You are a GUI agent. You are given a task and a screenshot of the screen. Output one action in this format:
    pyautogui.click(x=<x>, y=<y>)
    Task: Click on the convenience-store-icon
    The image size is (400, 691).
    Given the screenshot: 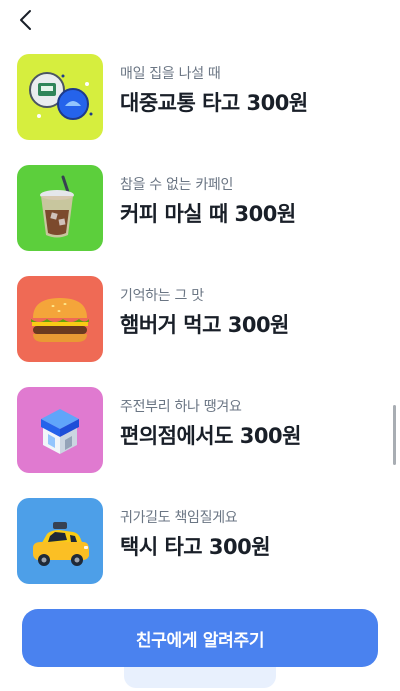 What is the action you would take?
    pyautogui.click(x=60, y=431)
    